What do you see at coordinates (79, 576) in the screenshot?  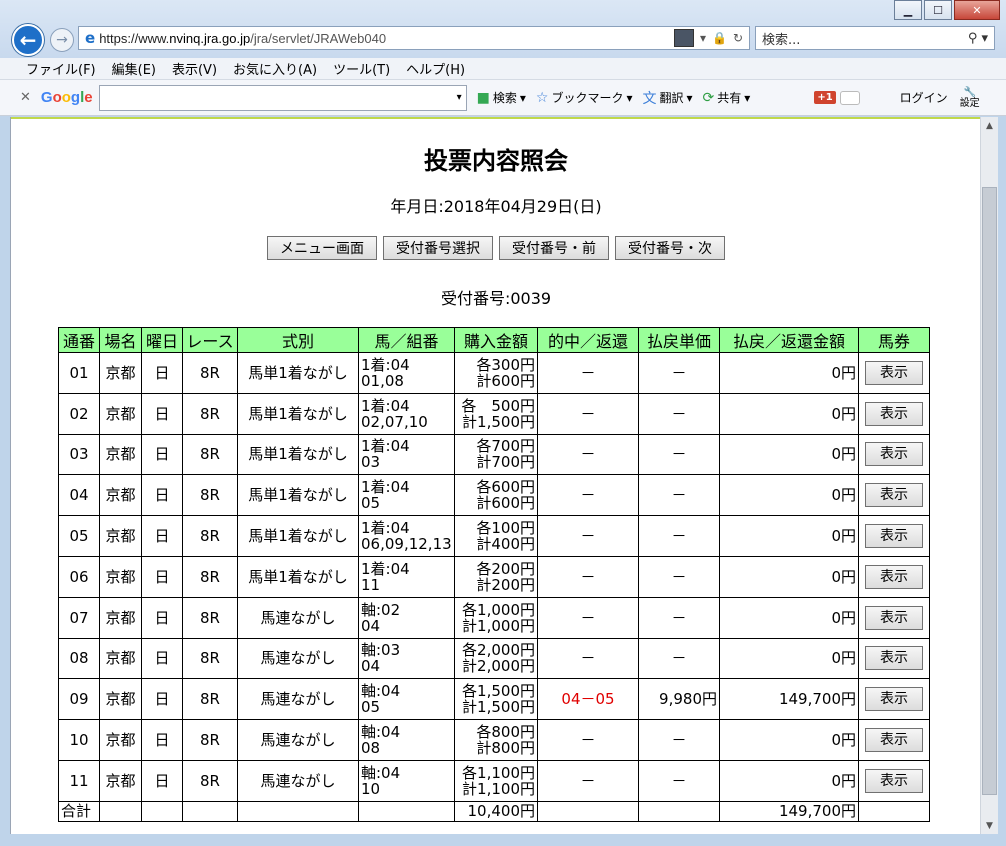 I see `cell-no: 06` at bounding box center [79, 576].